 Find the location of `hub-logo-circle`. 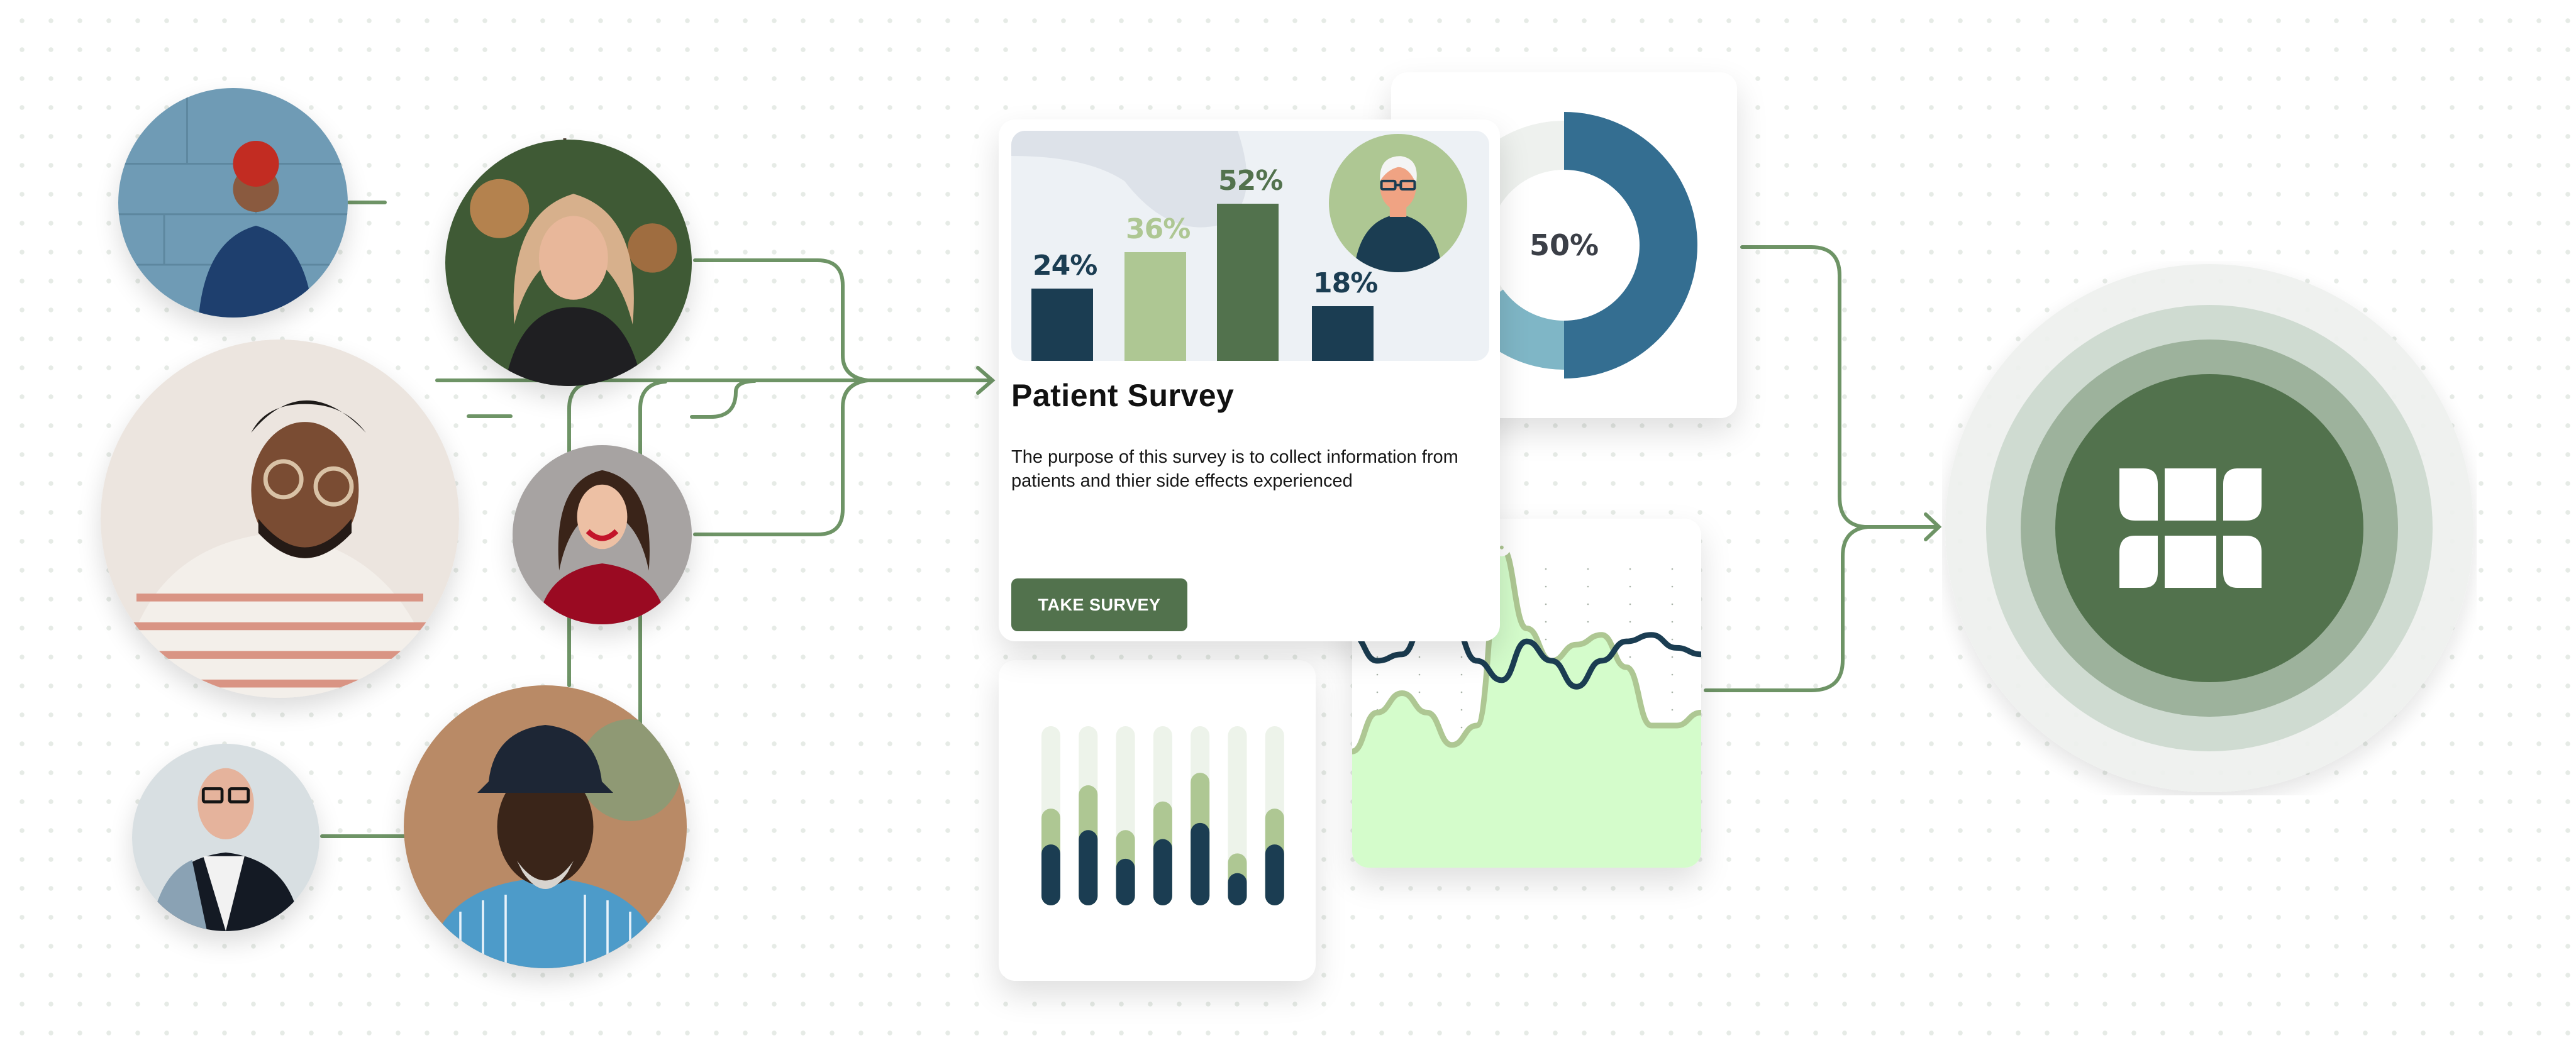

hub-logo-circle is located at coordinates (2209, 528).